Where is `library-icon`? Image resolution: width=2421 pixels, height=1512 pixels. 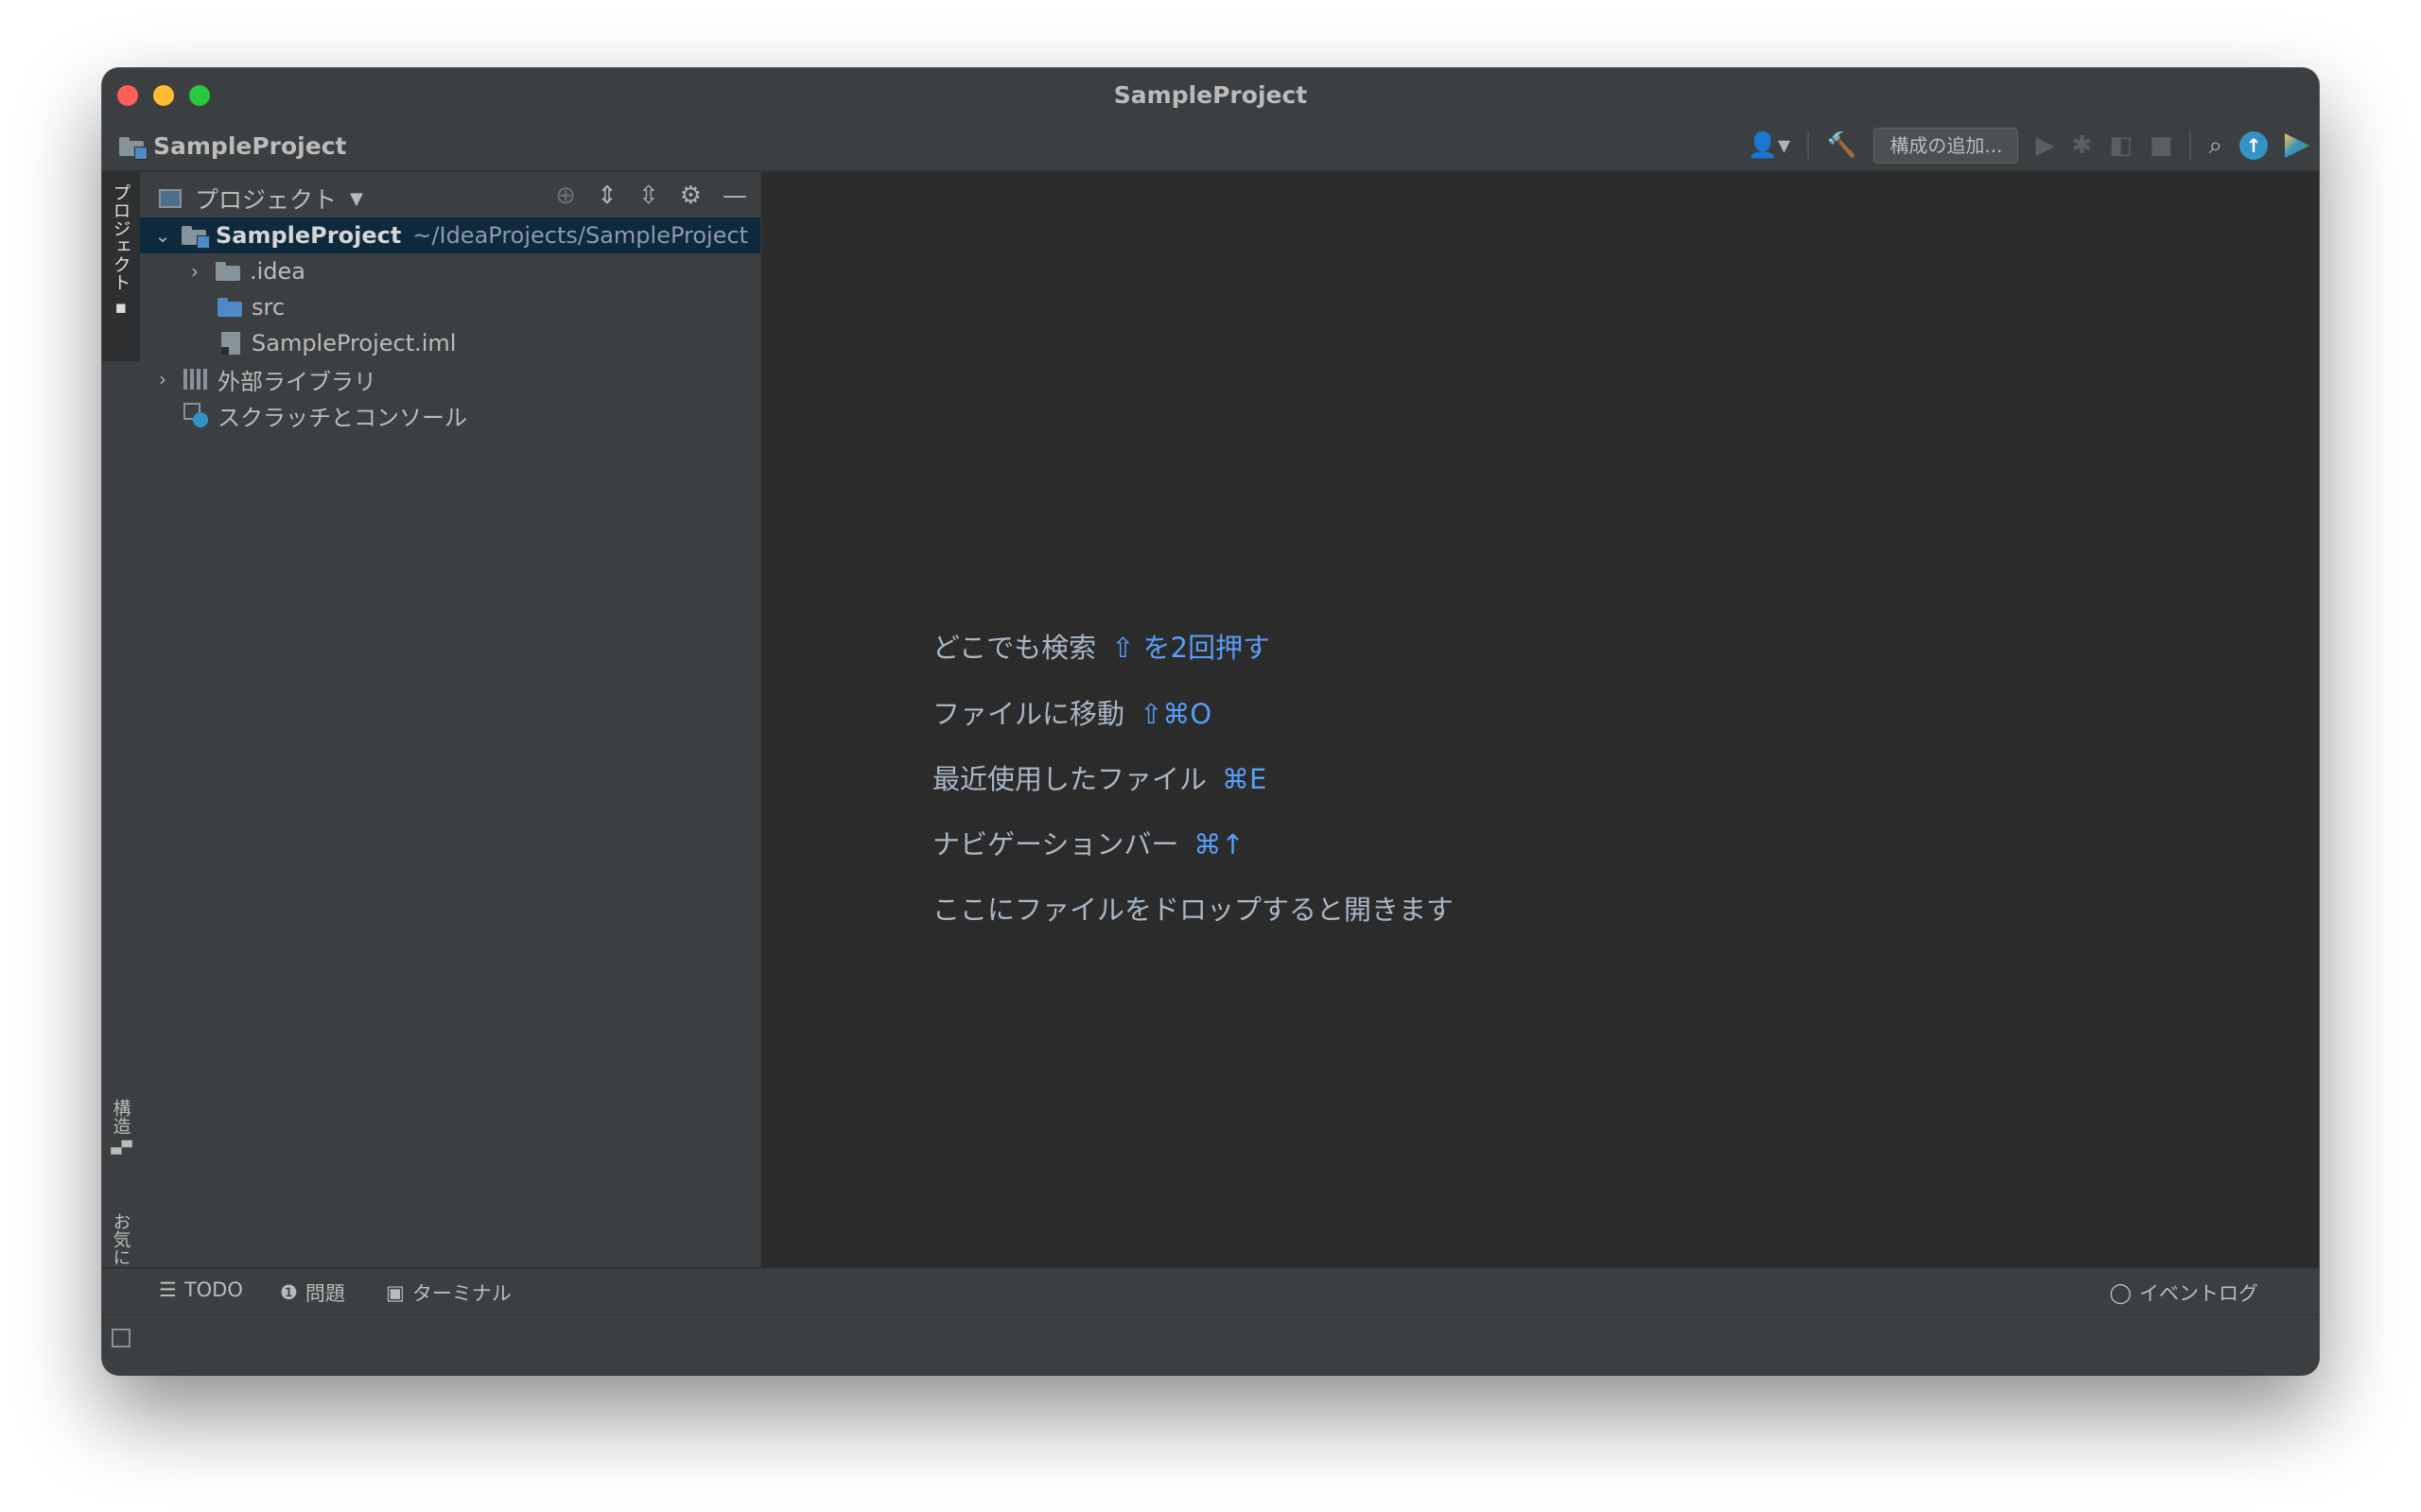
library-icon is located at coordinates (195, 379).